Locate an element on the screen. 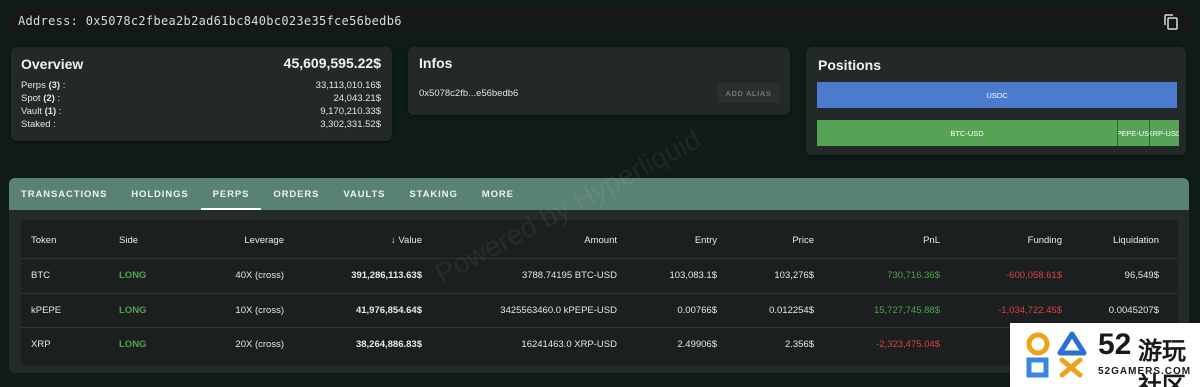 This screenshot has height=387, width=1200. column-header-entry: Entry is located at coordinates (706, 240).